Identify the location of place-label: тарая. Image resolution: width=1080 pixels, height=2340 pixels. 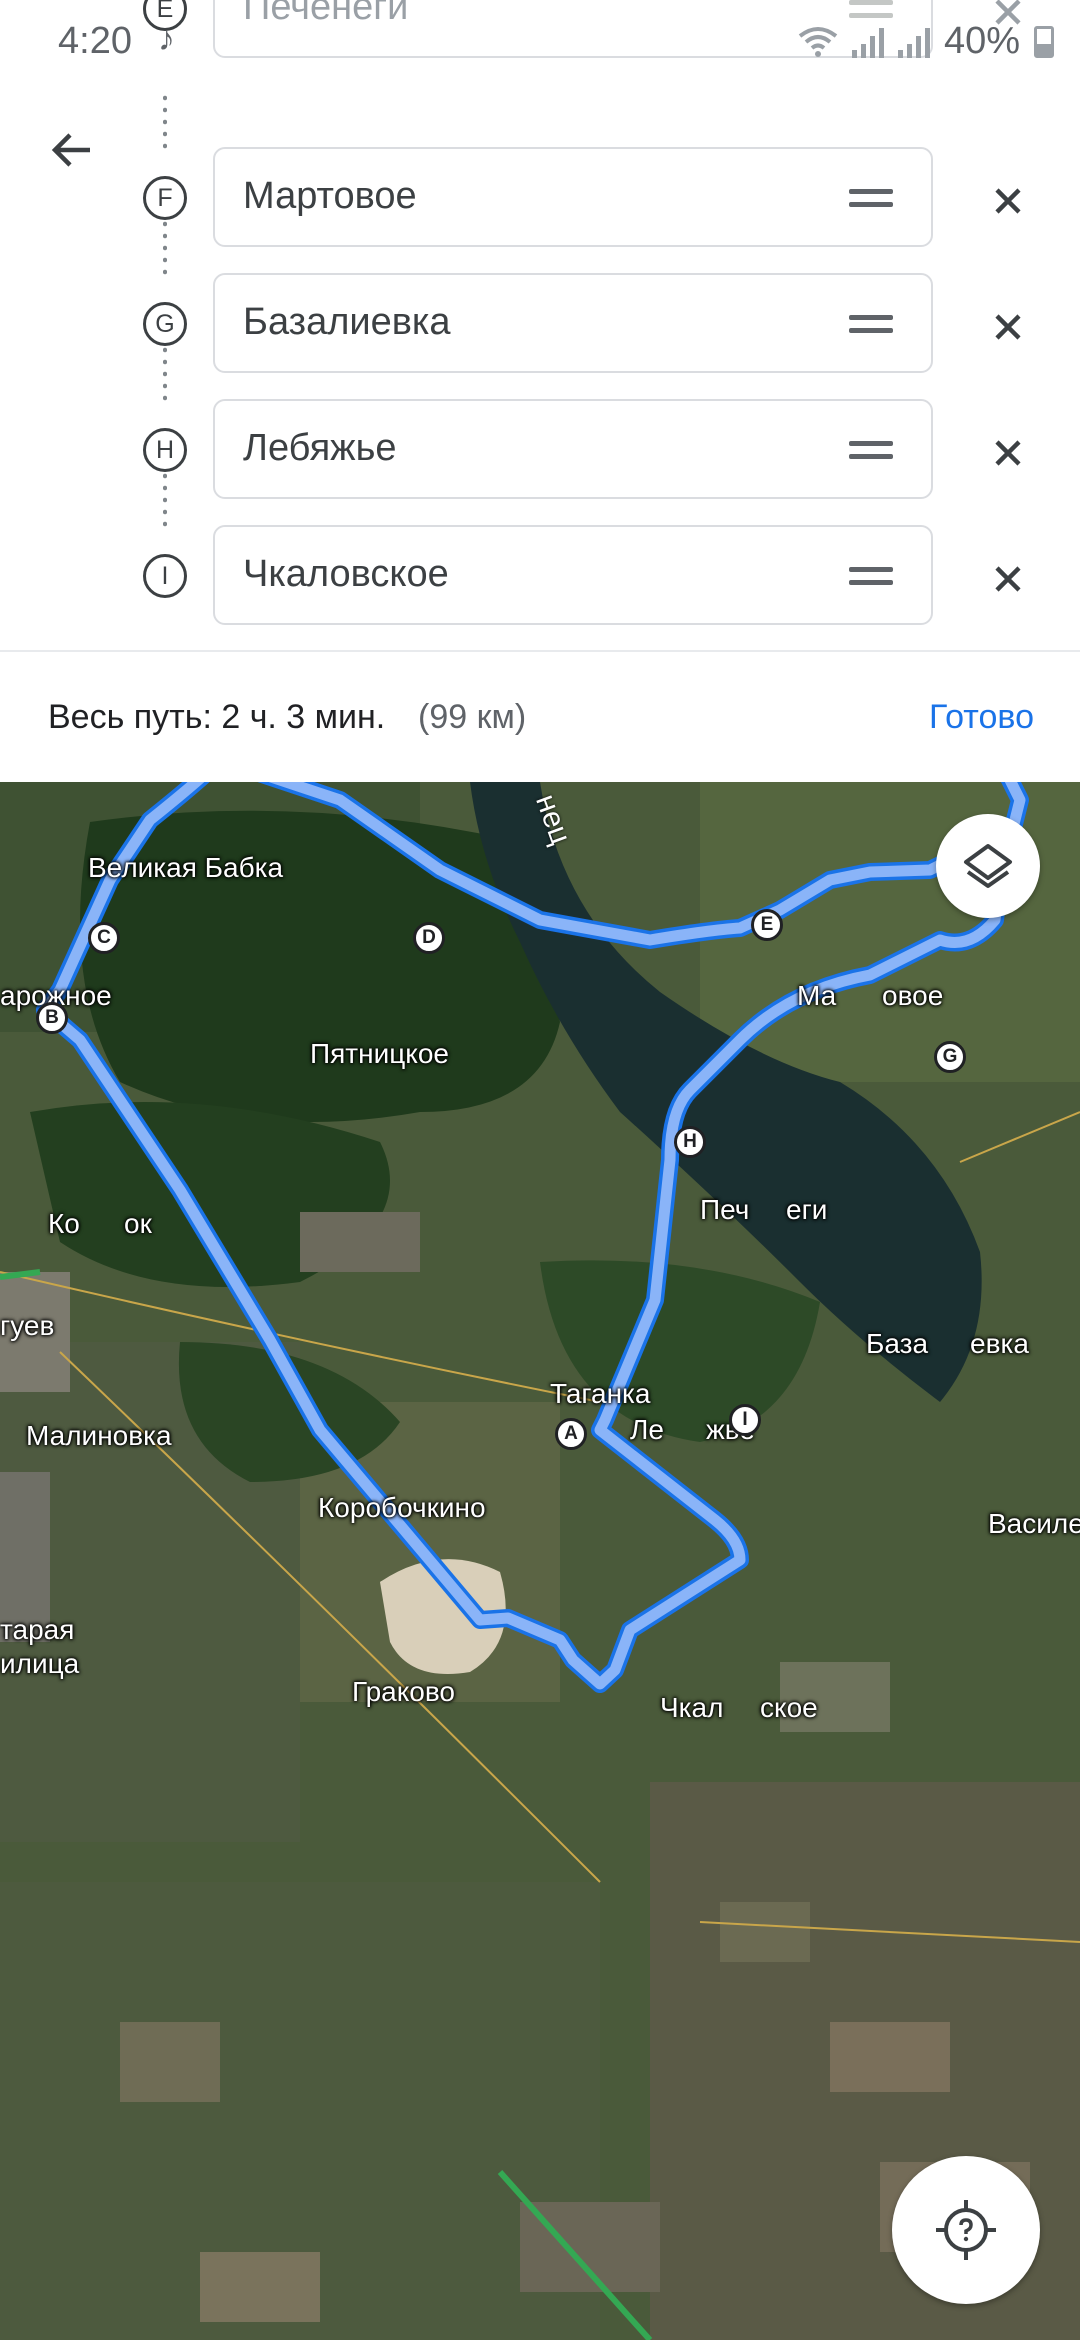
(37, 1629).